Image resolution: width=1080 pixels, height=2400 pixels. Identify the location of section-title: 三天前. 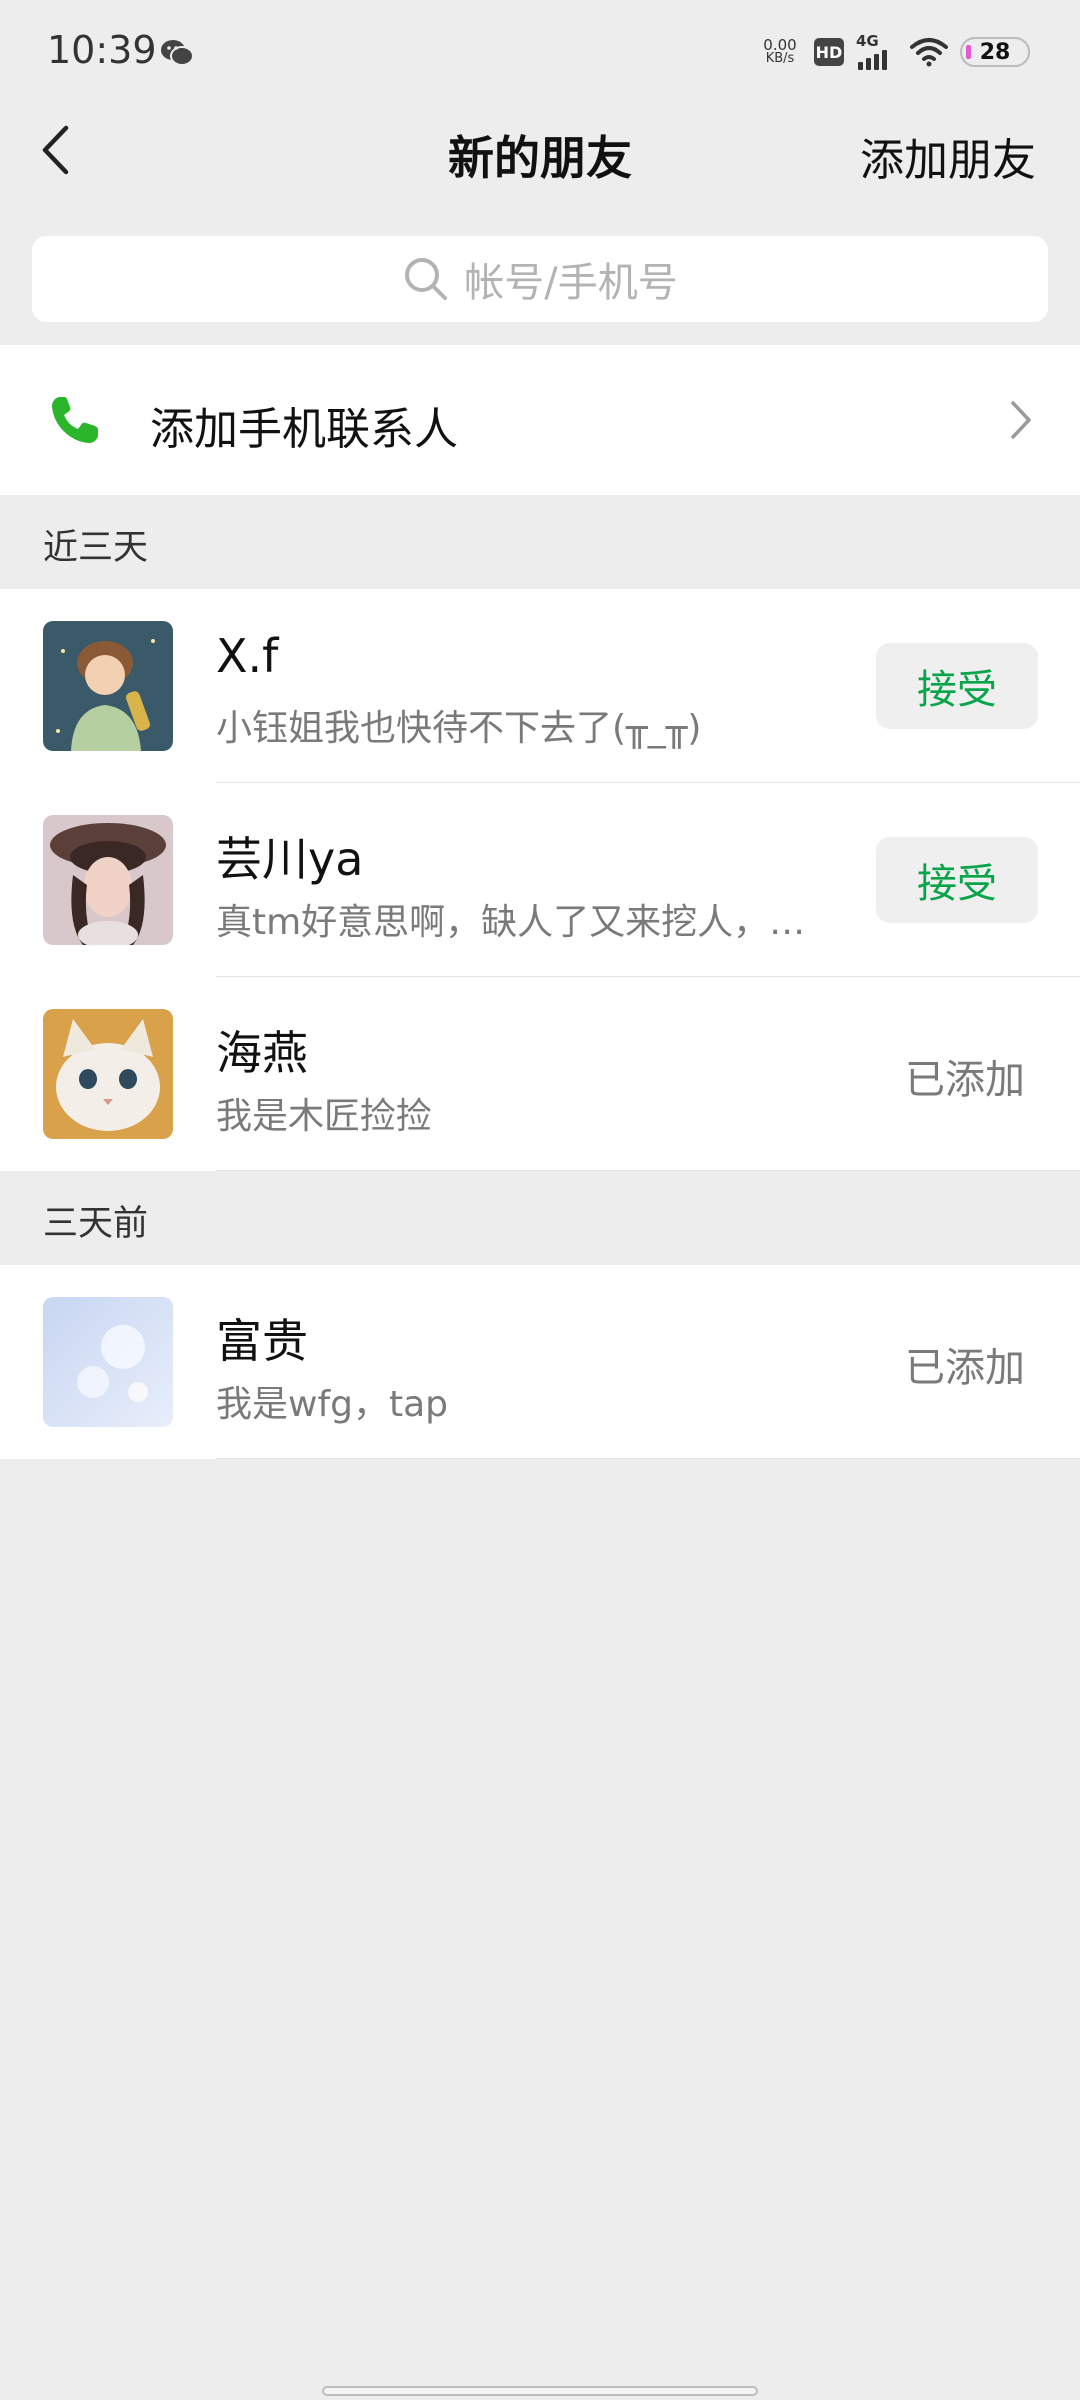
(96, 1224).